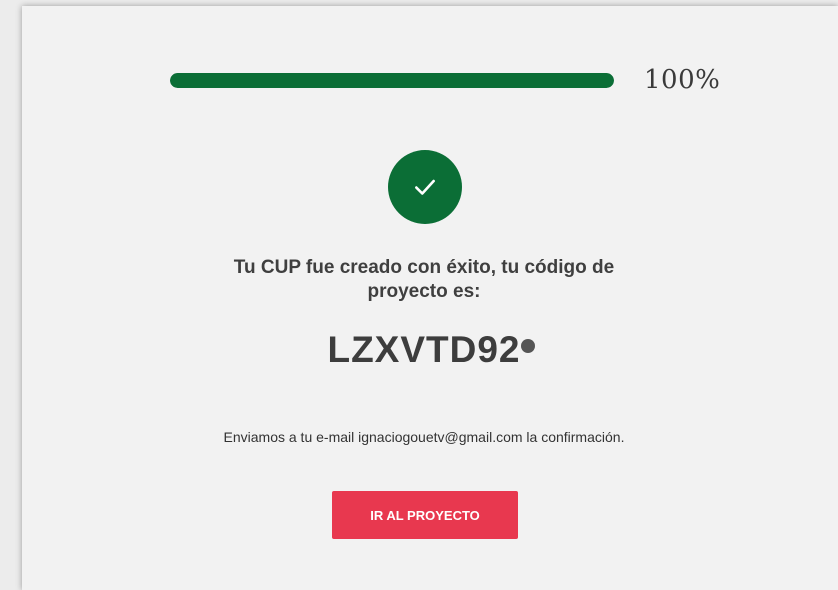  What do you see at coordinates (424, 349) in the screenshot?
I see `project-code: LZXVTD92` at bounding box center [424, 349].